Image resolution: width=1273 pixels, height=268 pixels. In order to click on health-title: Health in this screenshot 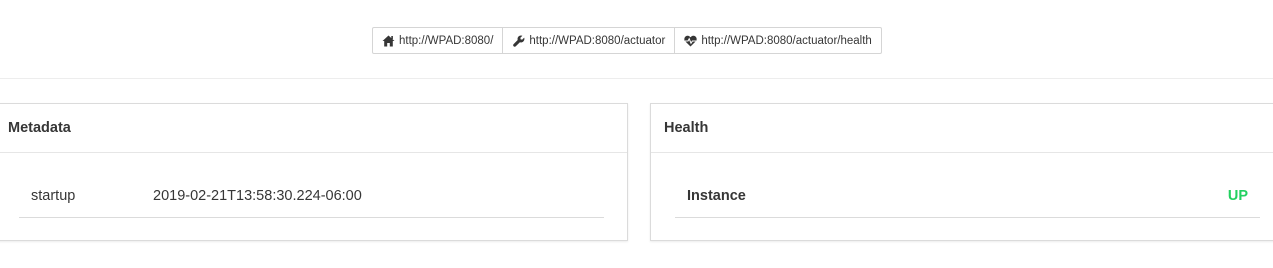, I will do `click(686, 128)`.